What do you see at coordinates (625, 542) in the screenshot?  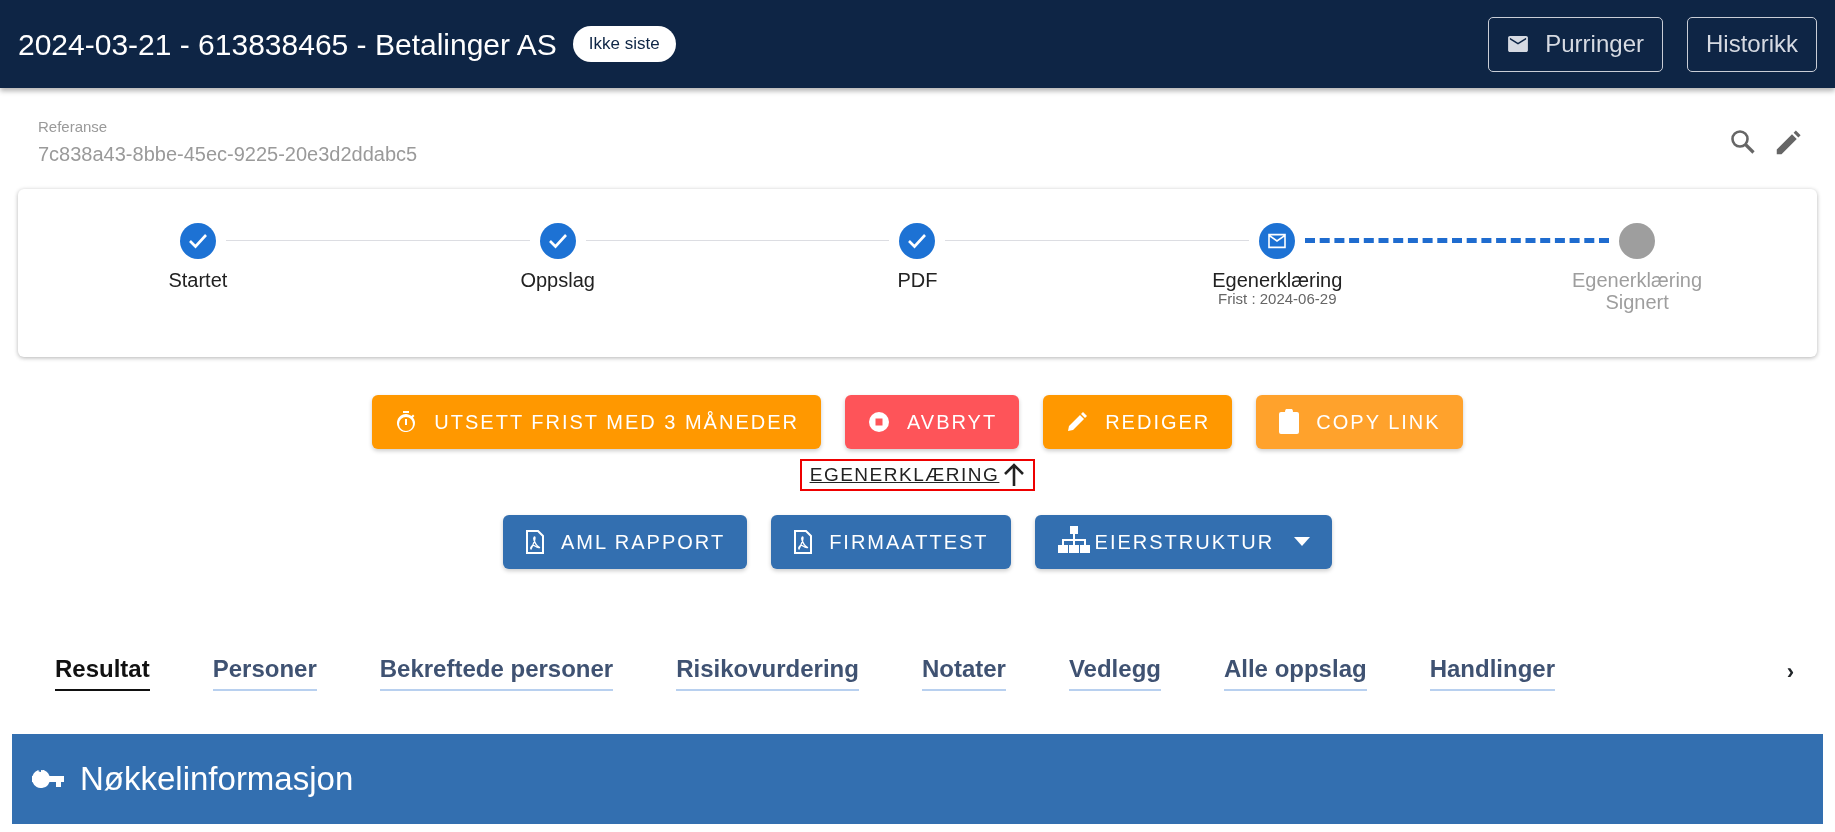 I see `report-button: AML RAPPORT` at bounding box center [625, 542].